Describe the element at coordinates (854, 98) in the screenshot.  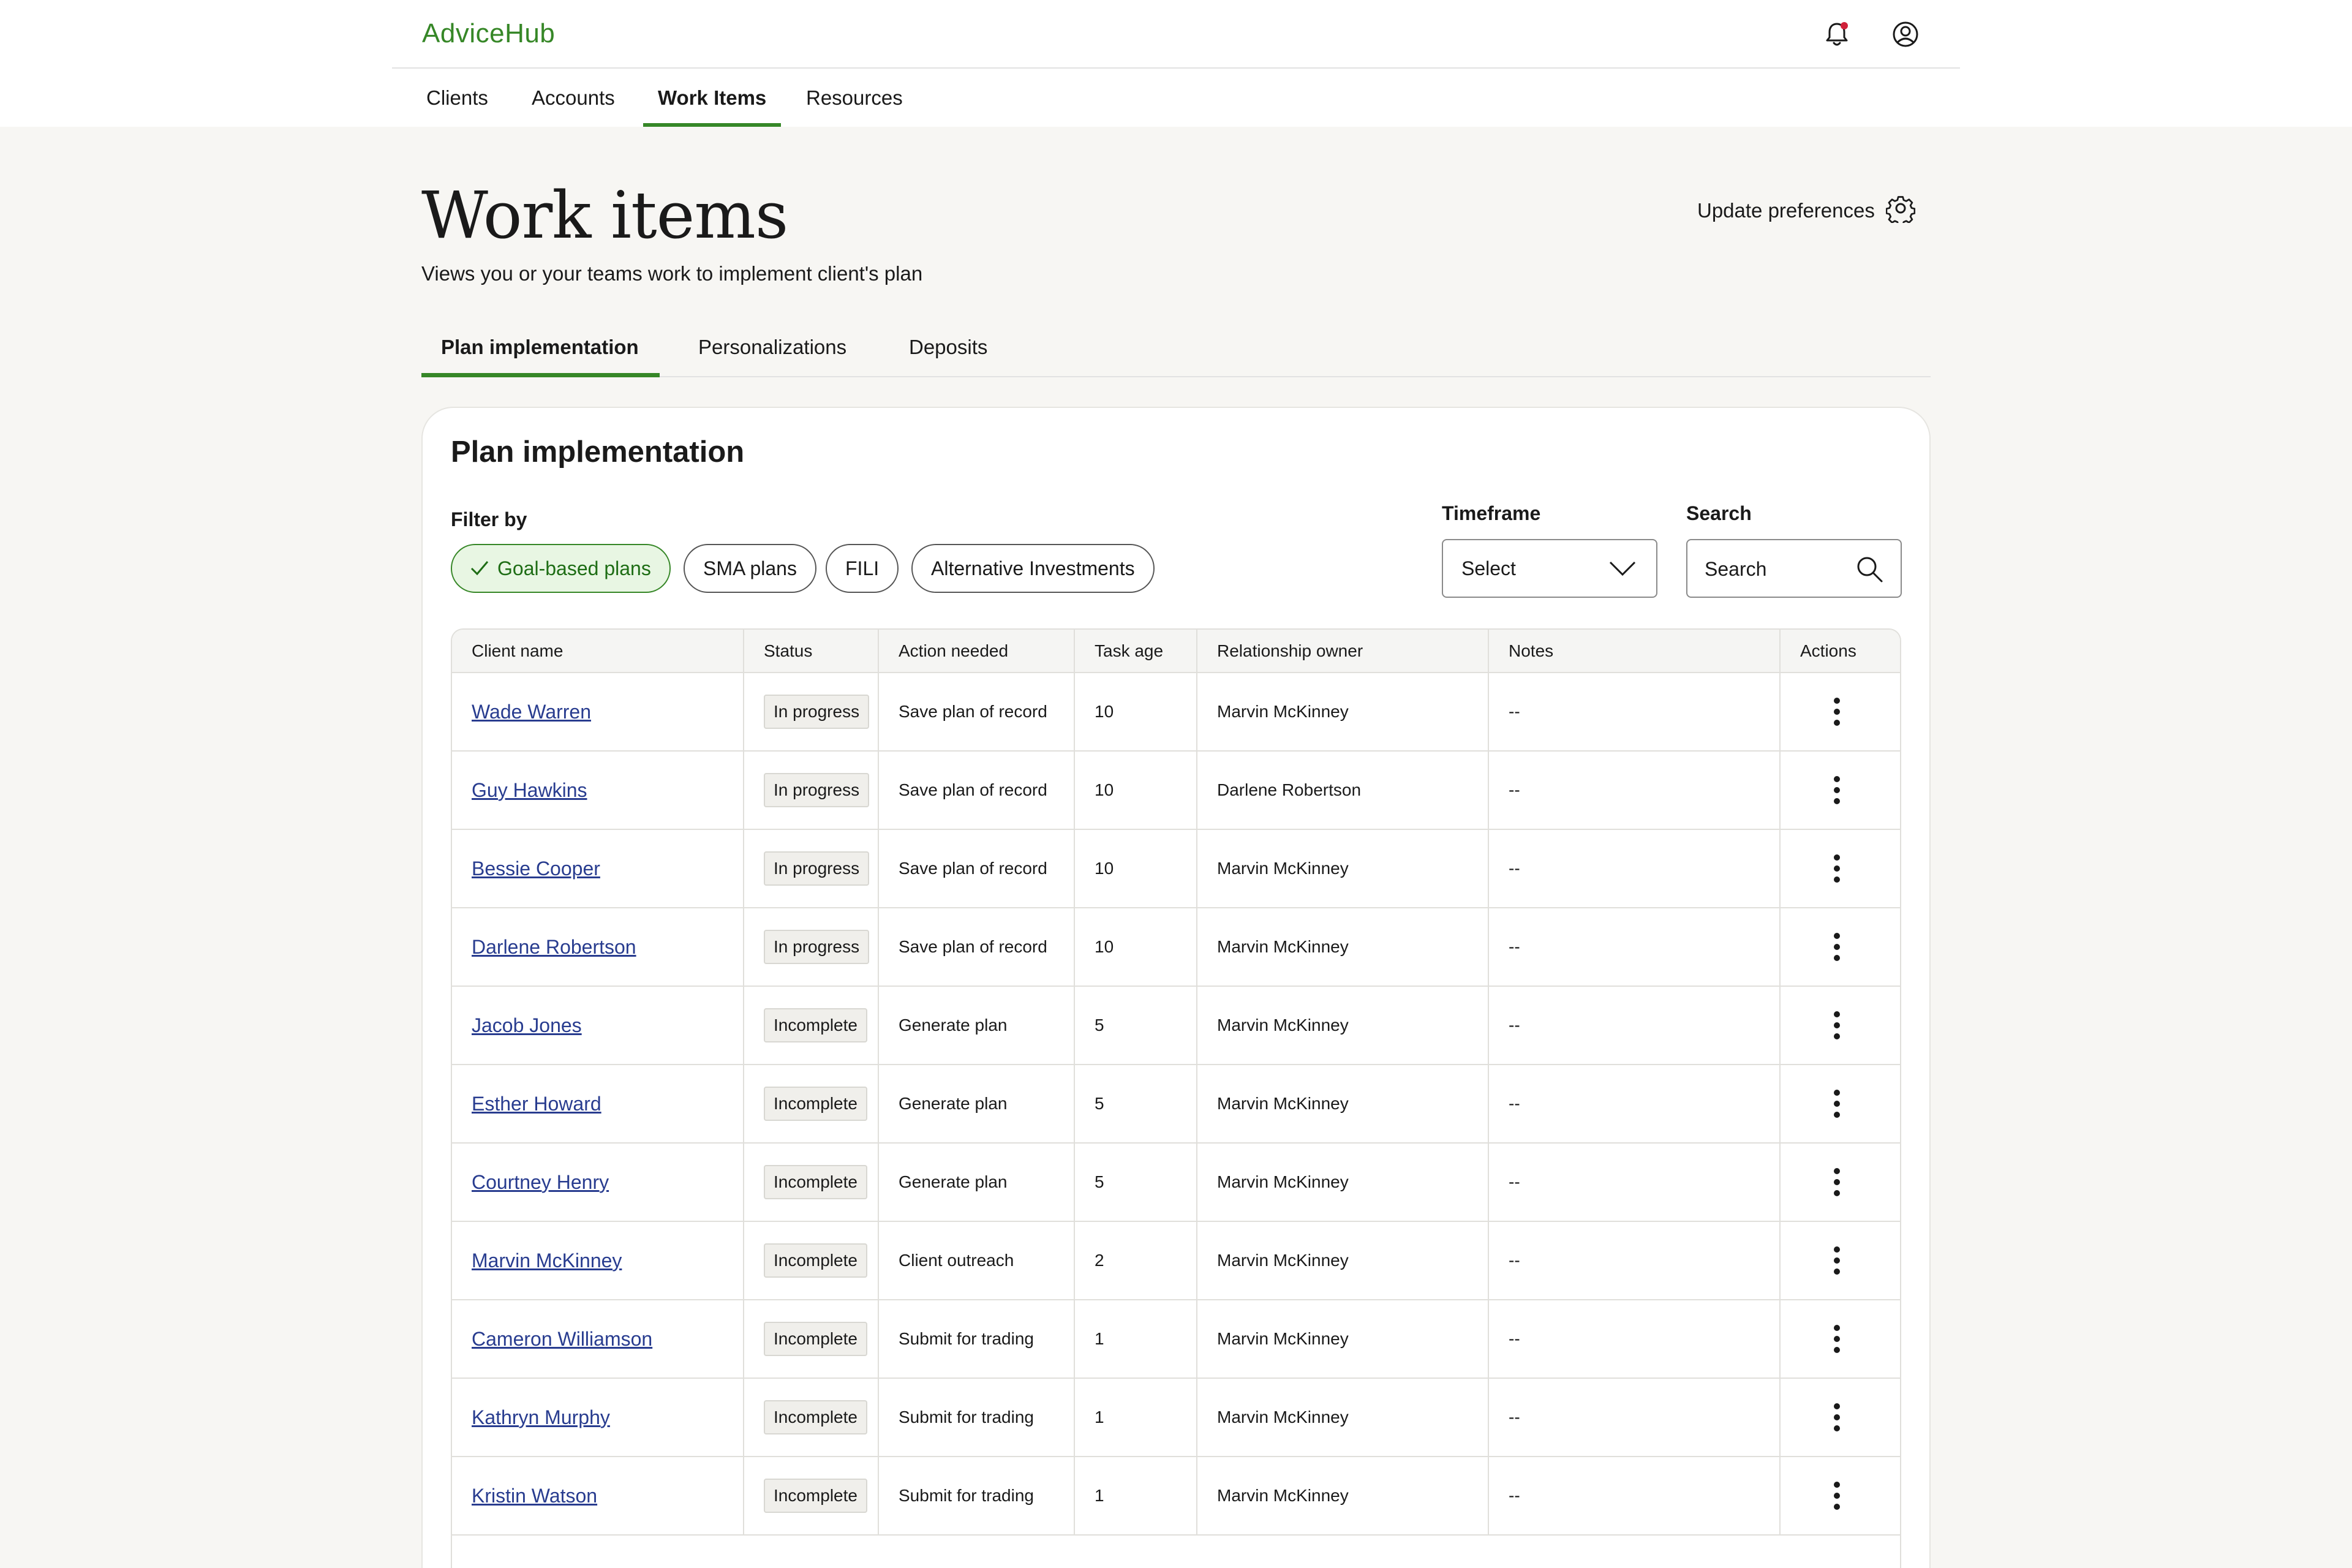
I see `nav-resources: Resources` at that location.